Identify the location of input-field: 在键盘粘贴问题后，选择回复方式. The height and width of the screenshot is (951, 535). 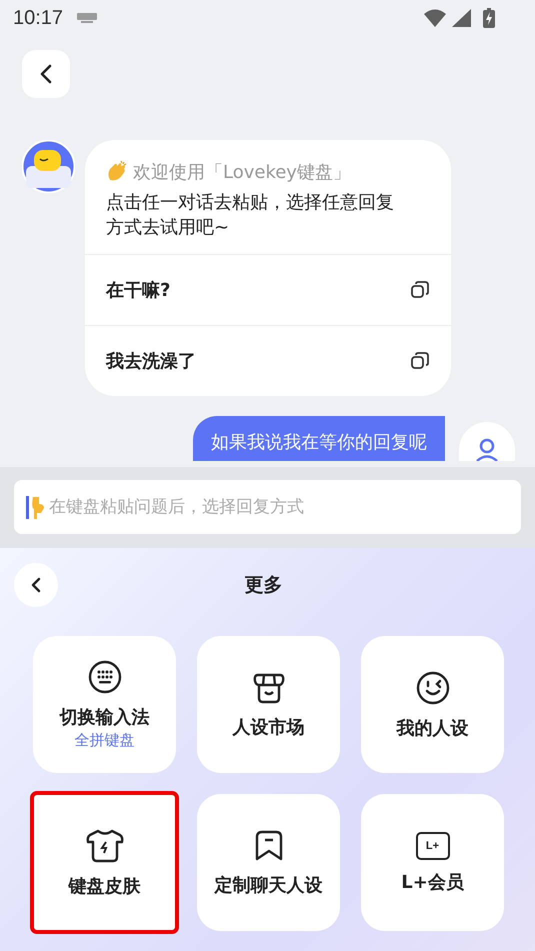
(267, 507).